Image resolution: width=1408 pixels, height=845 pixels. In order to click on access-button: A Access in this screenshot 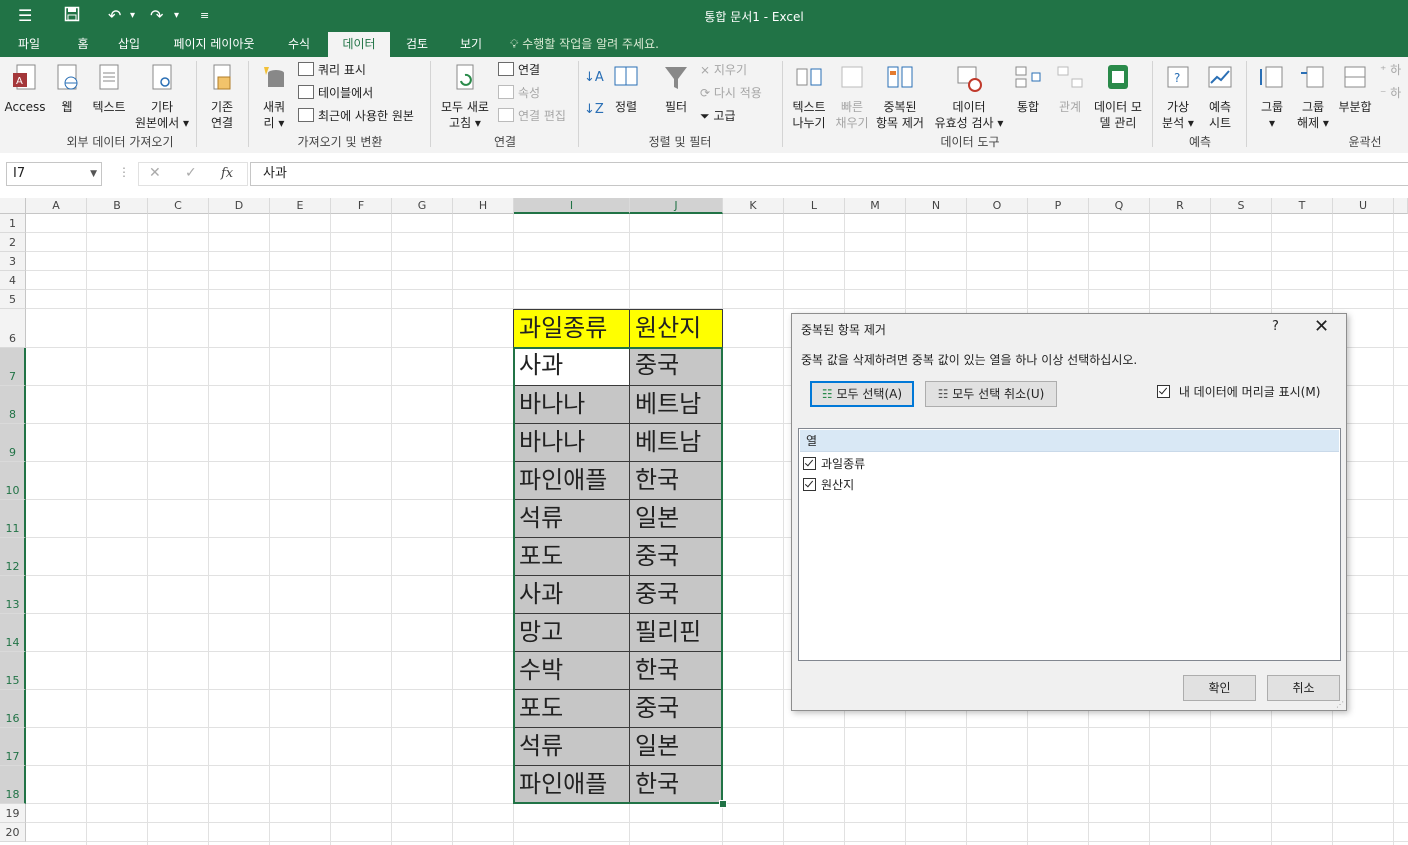, I will do `click(25, 89)`.